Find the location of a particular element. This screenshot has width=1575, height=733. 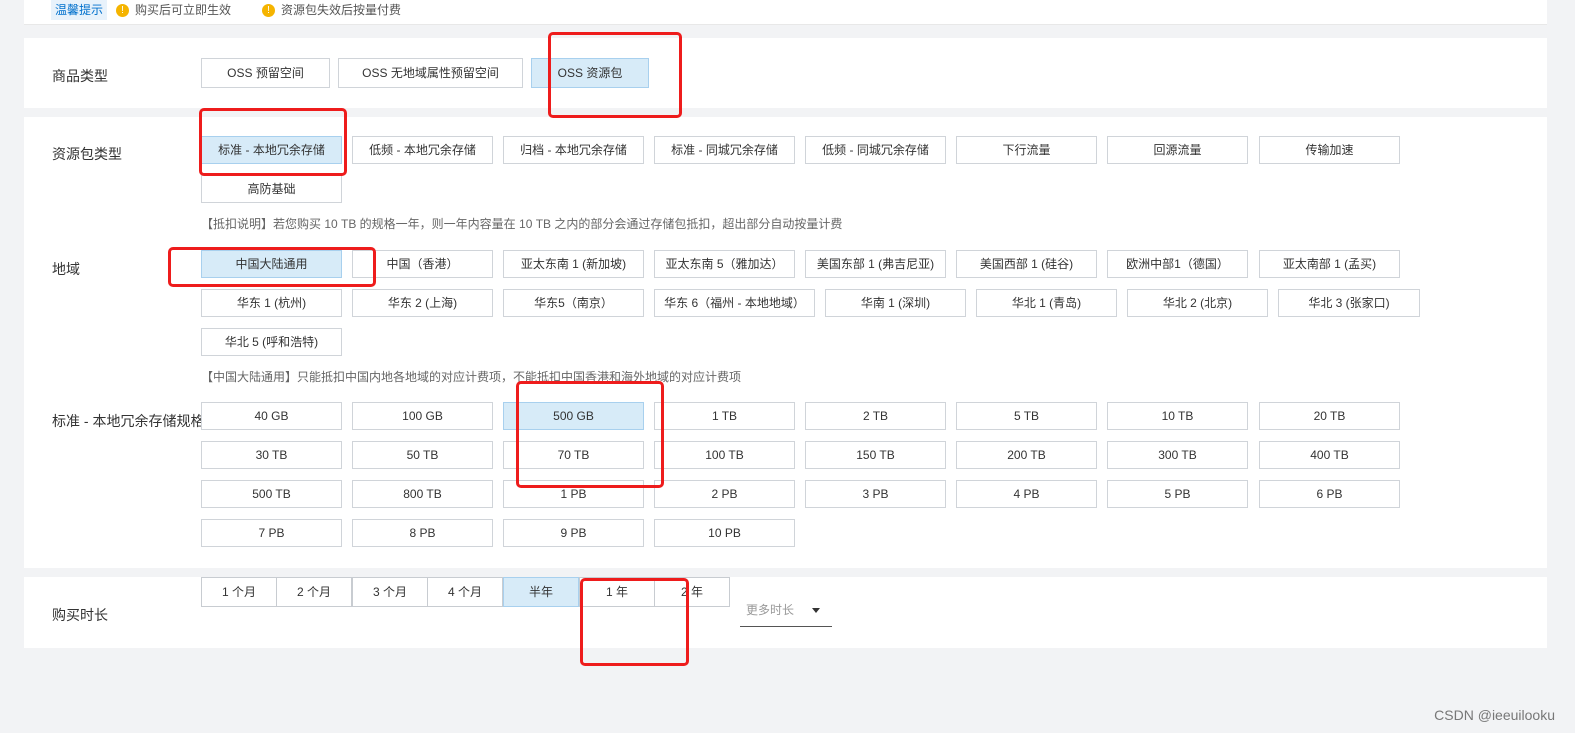

package-option-5: 下行流量 is located at coordinates (1026, 150).